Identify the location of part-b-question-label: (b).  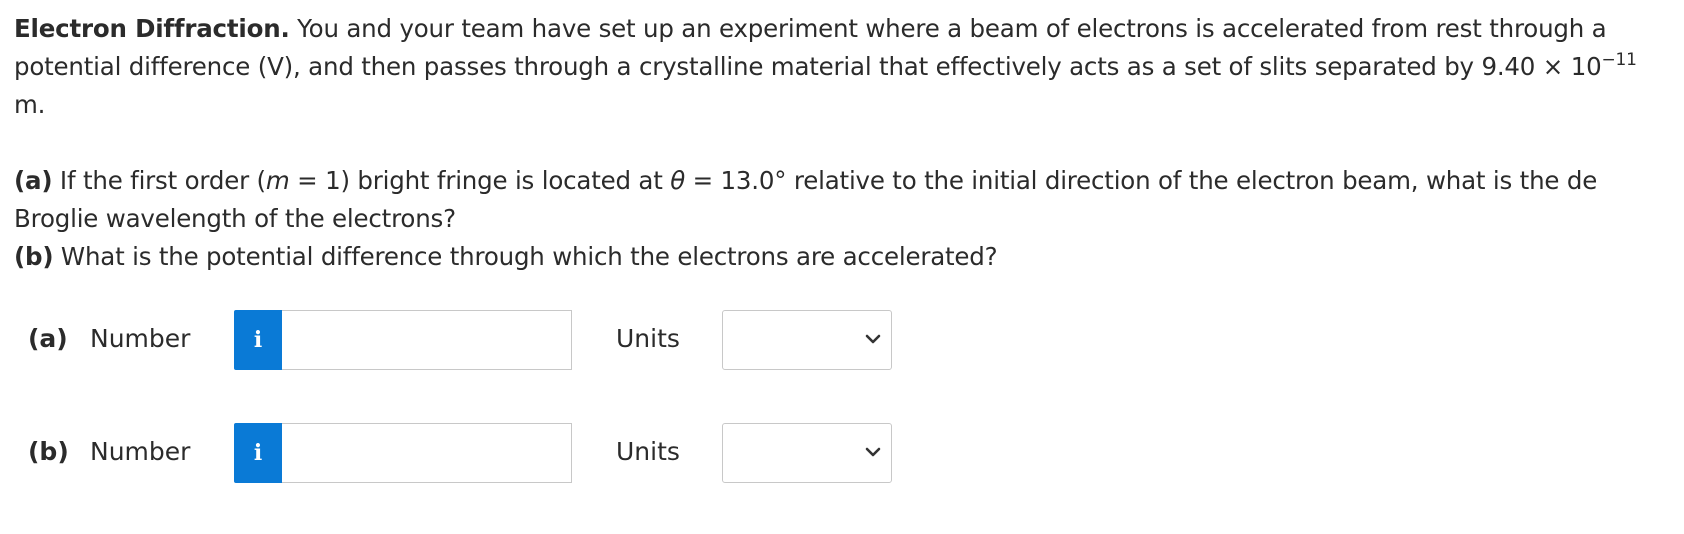
(34, 256).